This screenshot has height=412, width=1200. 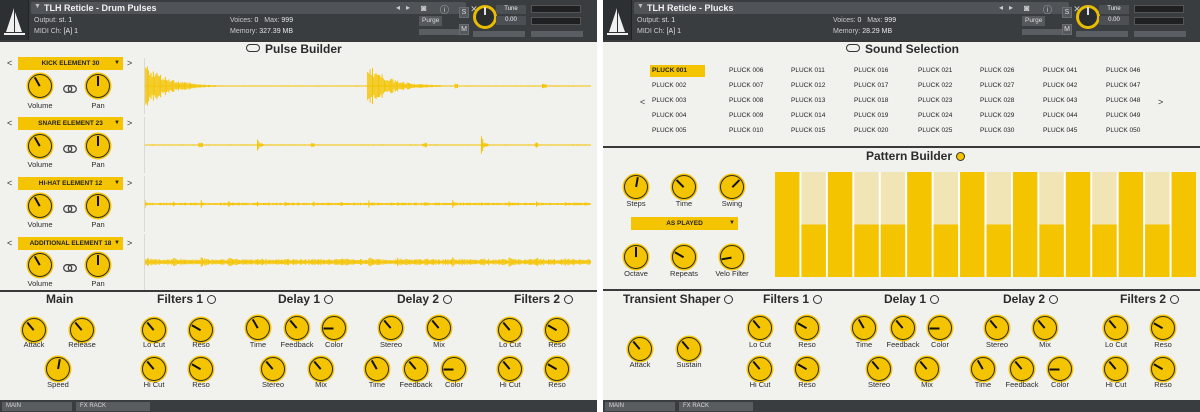 I want to click on pluck-item: PLUCK 029, so click(x=1005, y=116).